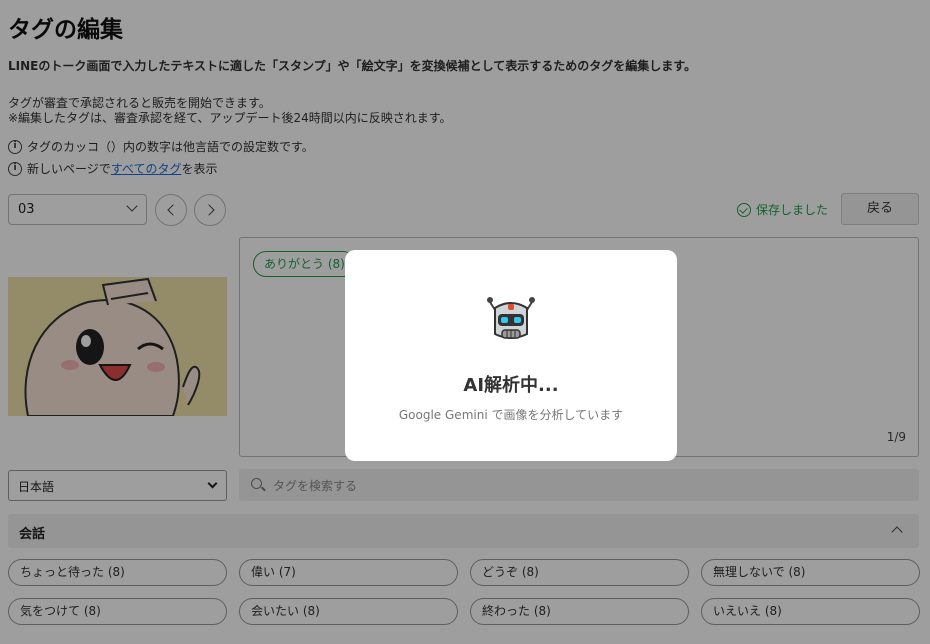  I want to click on modal-subtitle: Google Gemini で画像を分析しています, so click(511, 415).